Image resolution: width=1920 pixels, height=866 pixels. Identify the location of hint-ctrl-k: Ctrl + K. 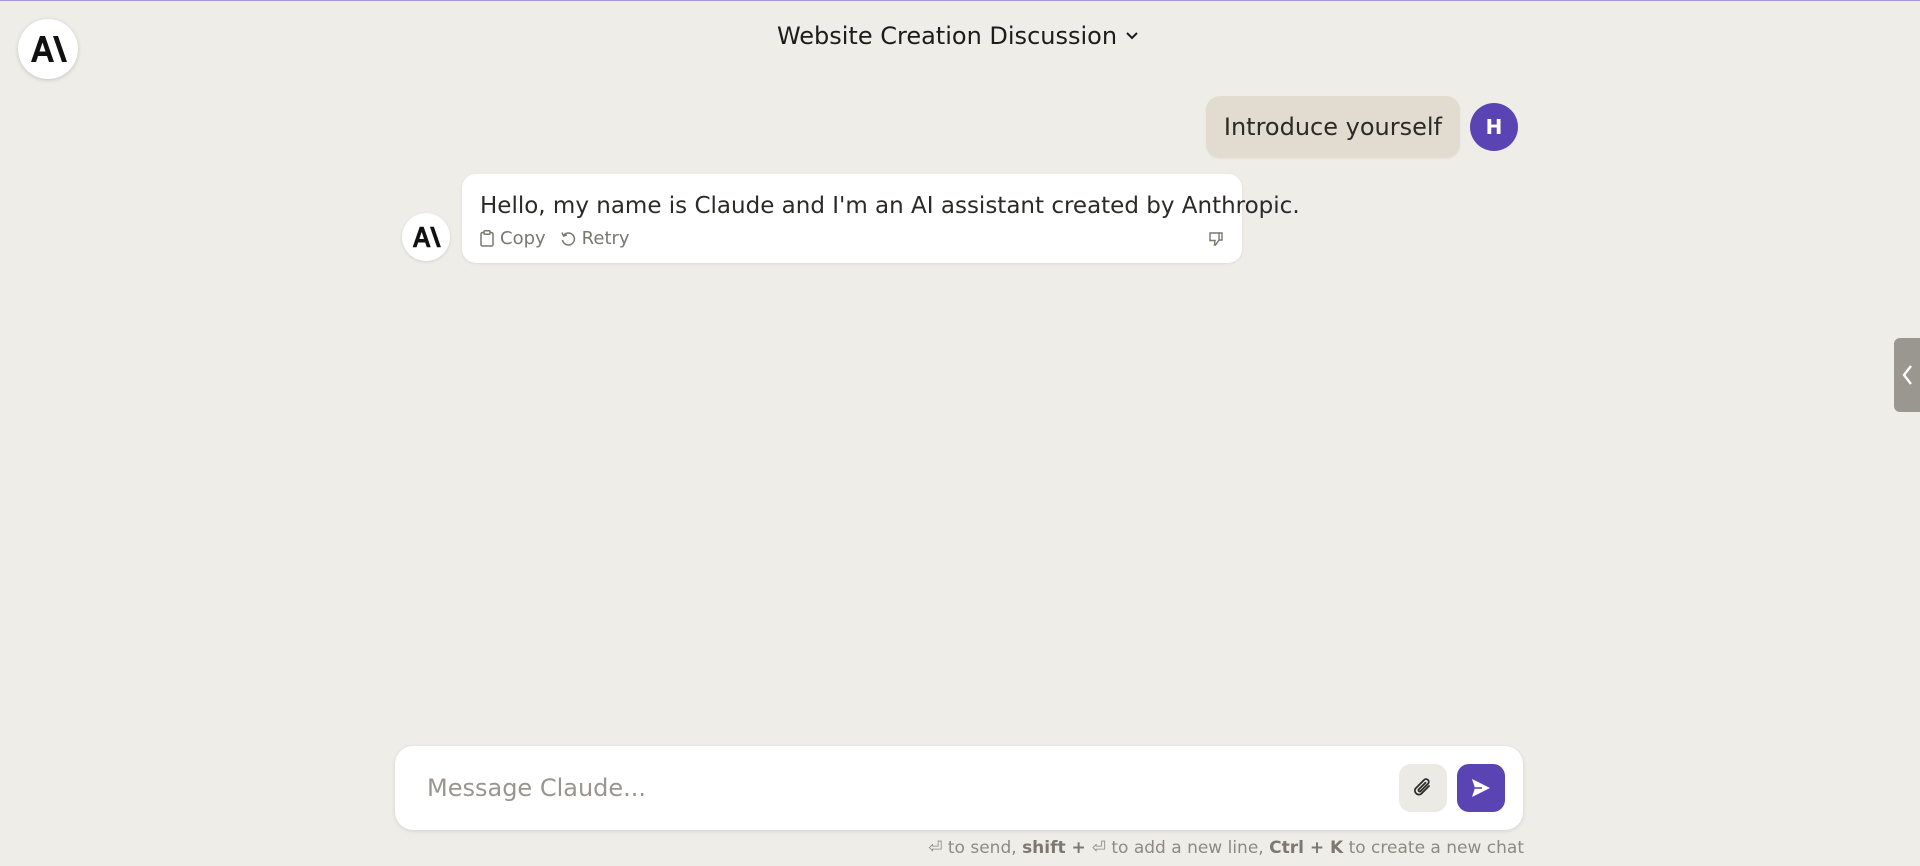
(1306, 848).